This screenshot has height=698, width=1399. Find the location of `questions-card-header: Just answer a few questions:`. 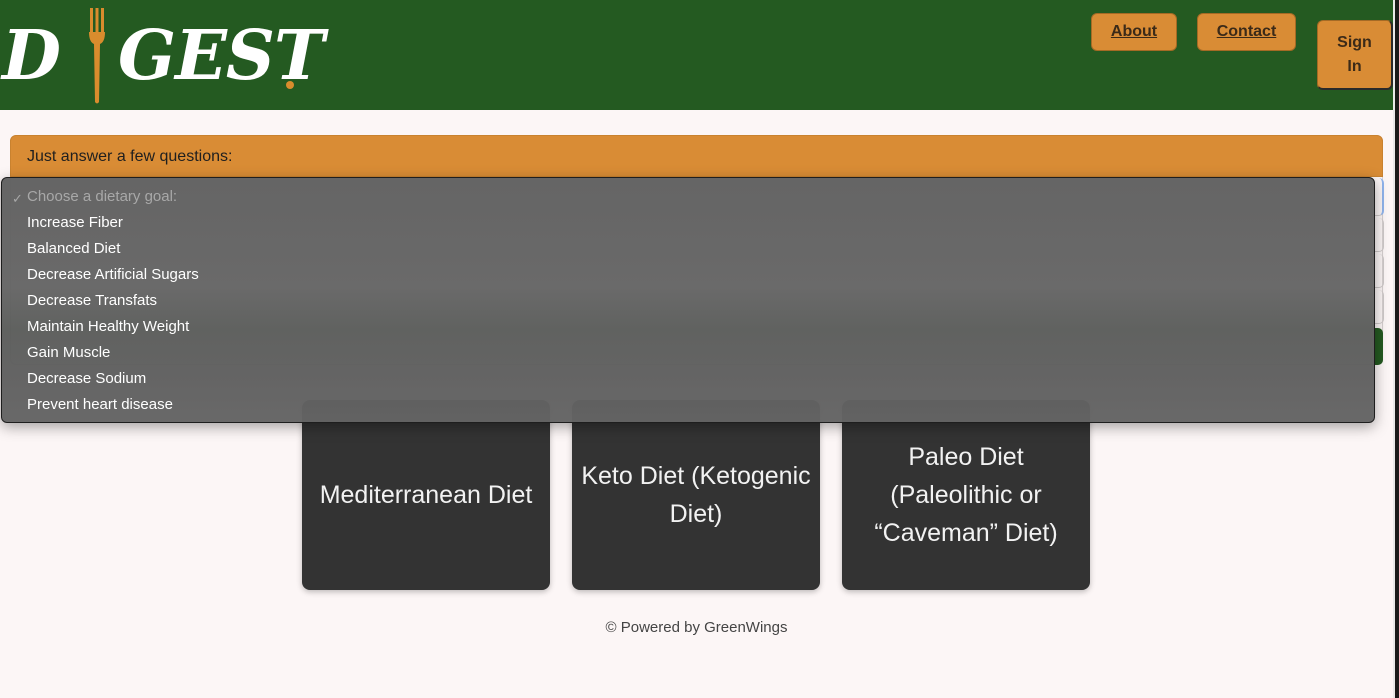

questions-card-header: Just answer a few questions: is located at coordinates (696, 156).